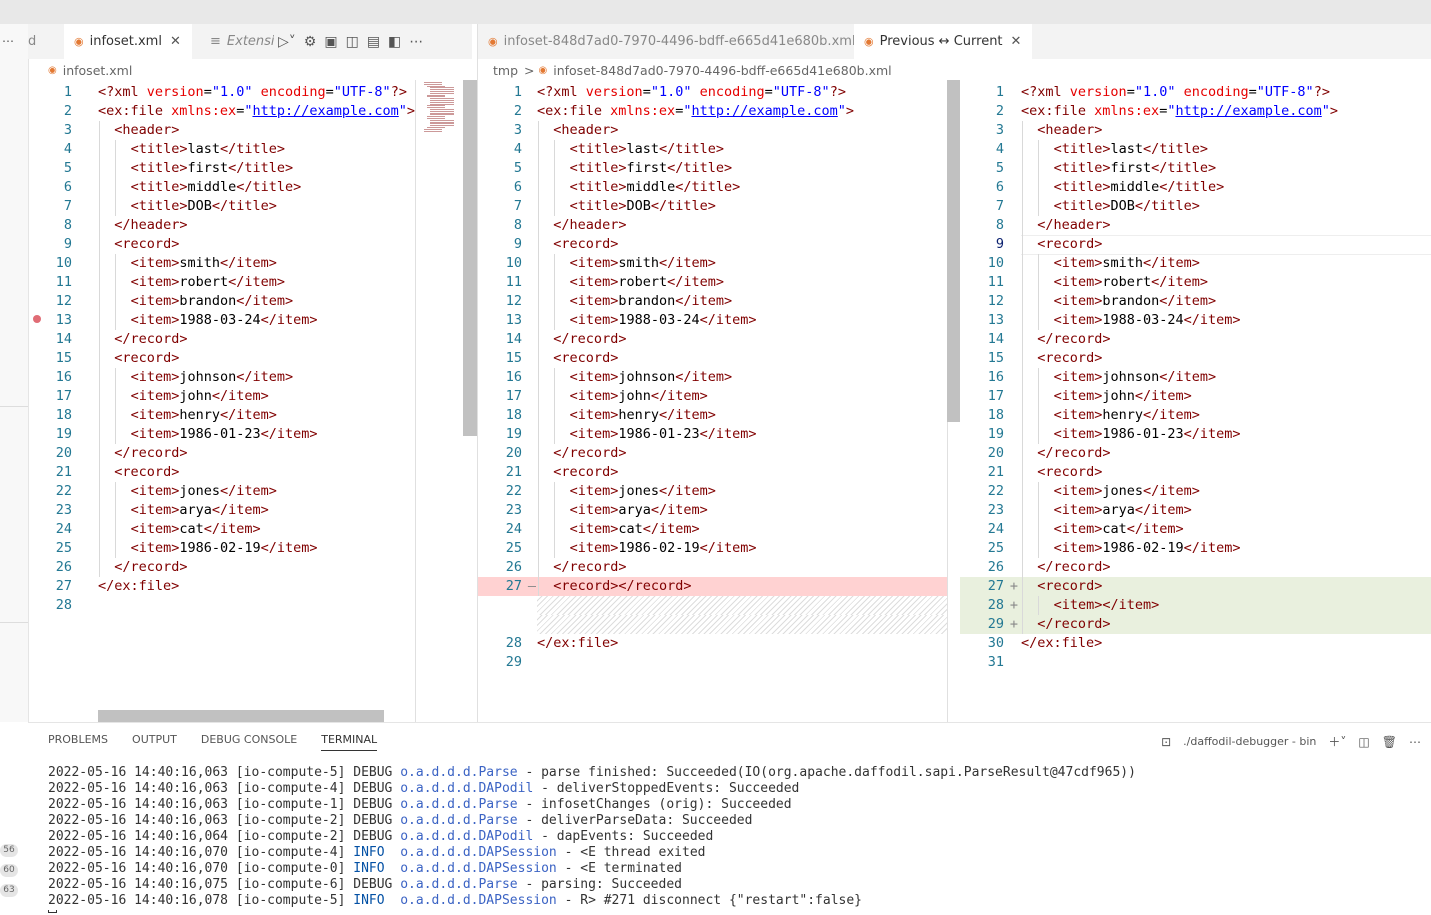  Describe the element at coordinates (1389, 742) in the screenshot. I see `trash-icon: 🗑` at that location.